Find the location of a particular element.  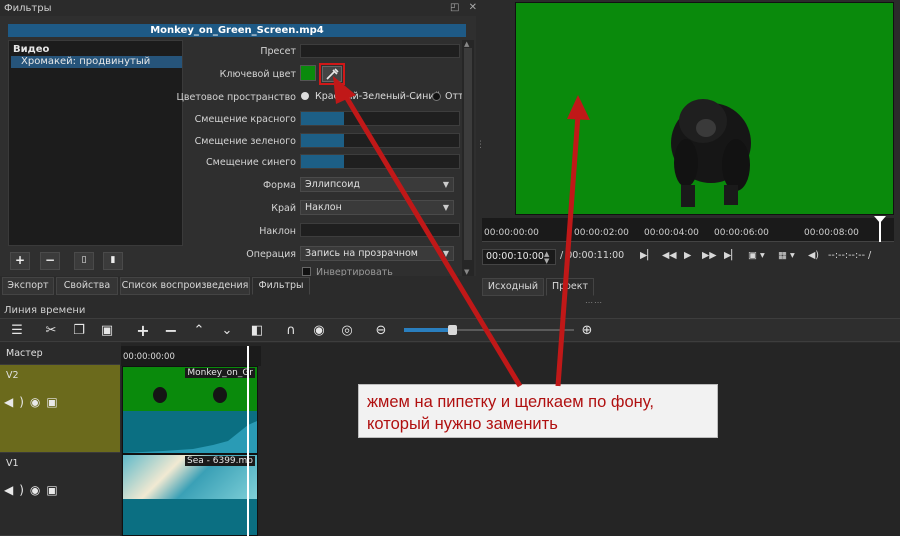

arrow-head-eyedropper is located at coordinates (344, 90).